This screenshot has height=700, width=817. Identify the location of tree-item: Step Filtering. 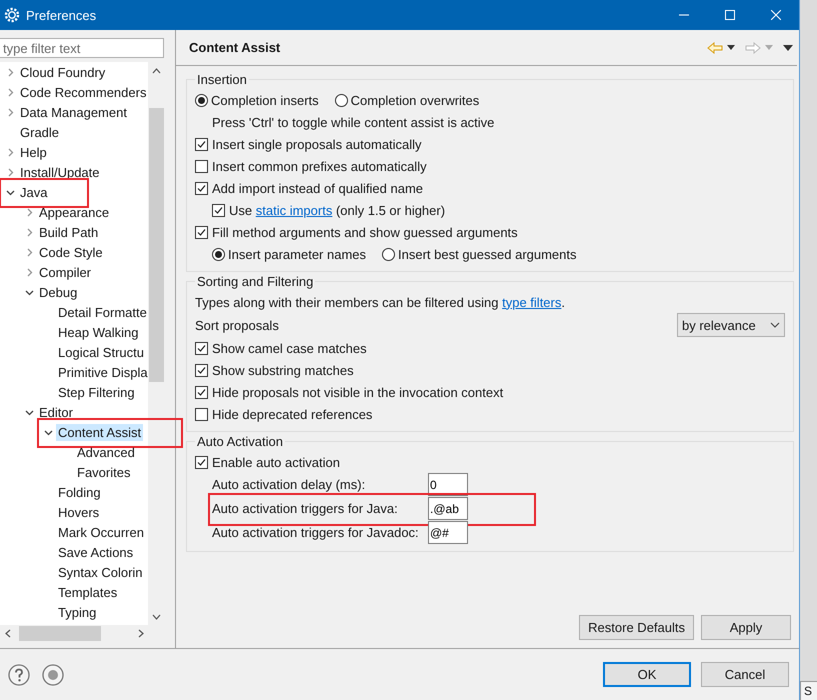
(96, 392).